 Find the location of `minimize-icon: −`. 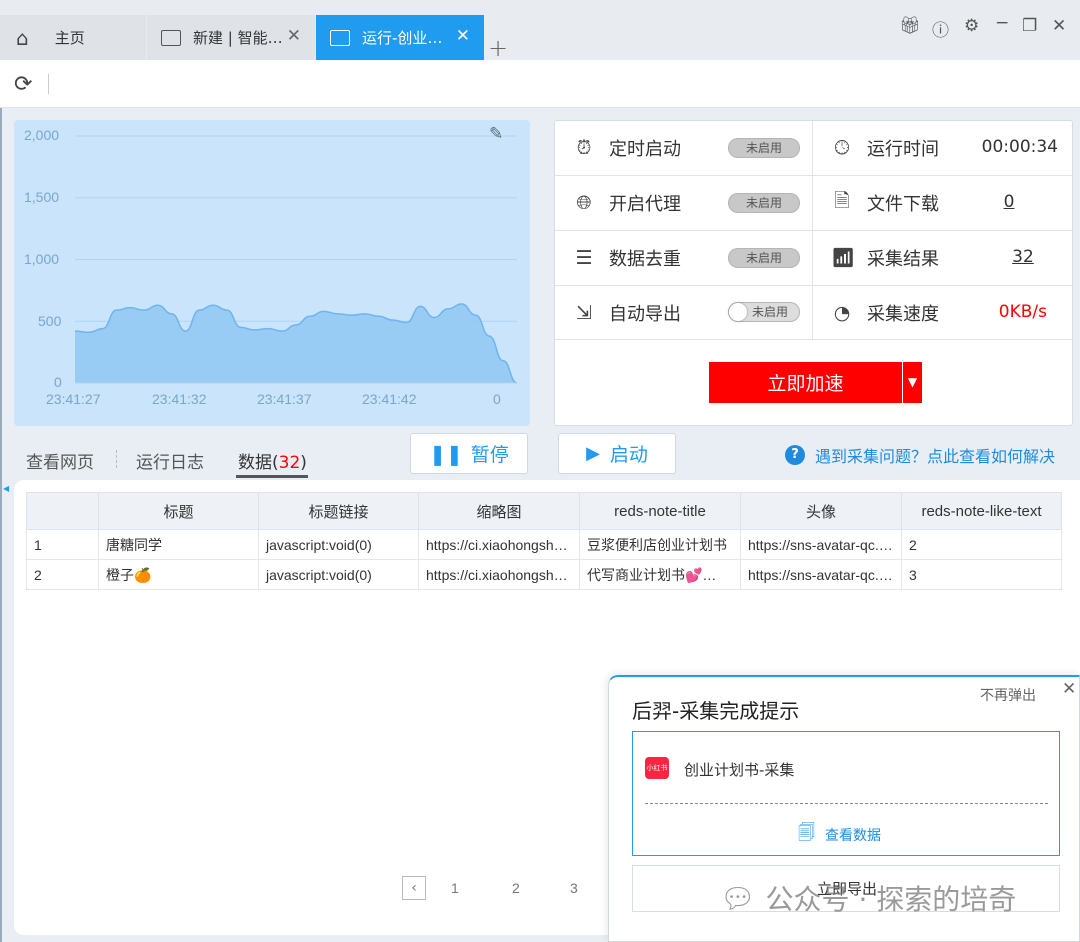

minimize-icon: − is located at coordinates (1002, 23).